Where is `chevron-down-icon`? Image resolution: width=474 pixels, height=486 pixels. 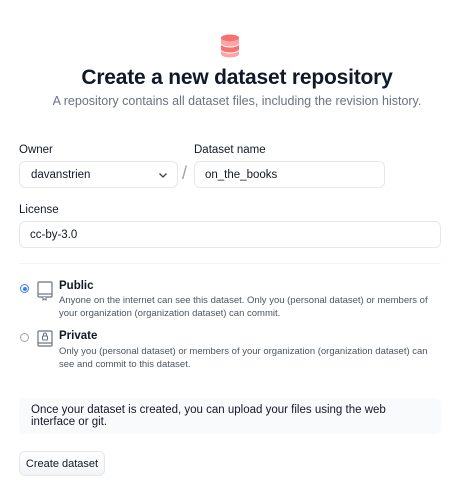
chevron-down-icon is located at coordinates (163, 175).